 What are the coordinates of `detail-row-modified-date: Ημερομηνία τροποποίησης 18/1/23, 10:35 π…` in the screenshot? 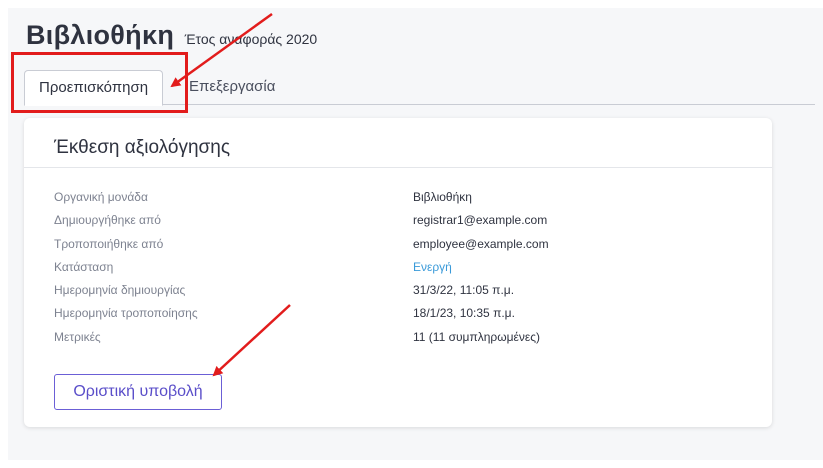 It's located at (404, 317).